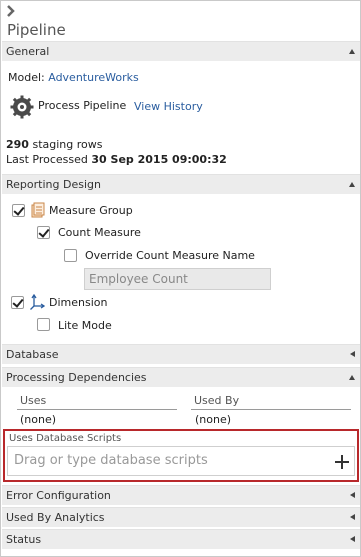 This screenshot has height=557, width=361. I want to click on used-by-value: (none), so click(213, 419).